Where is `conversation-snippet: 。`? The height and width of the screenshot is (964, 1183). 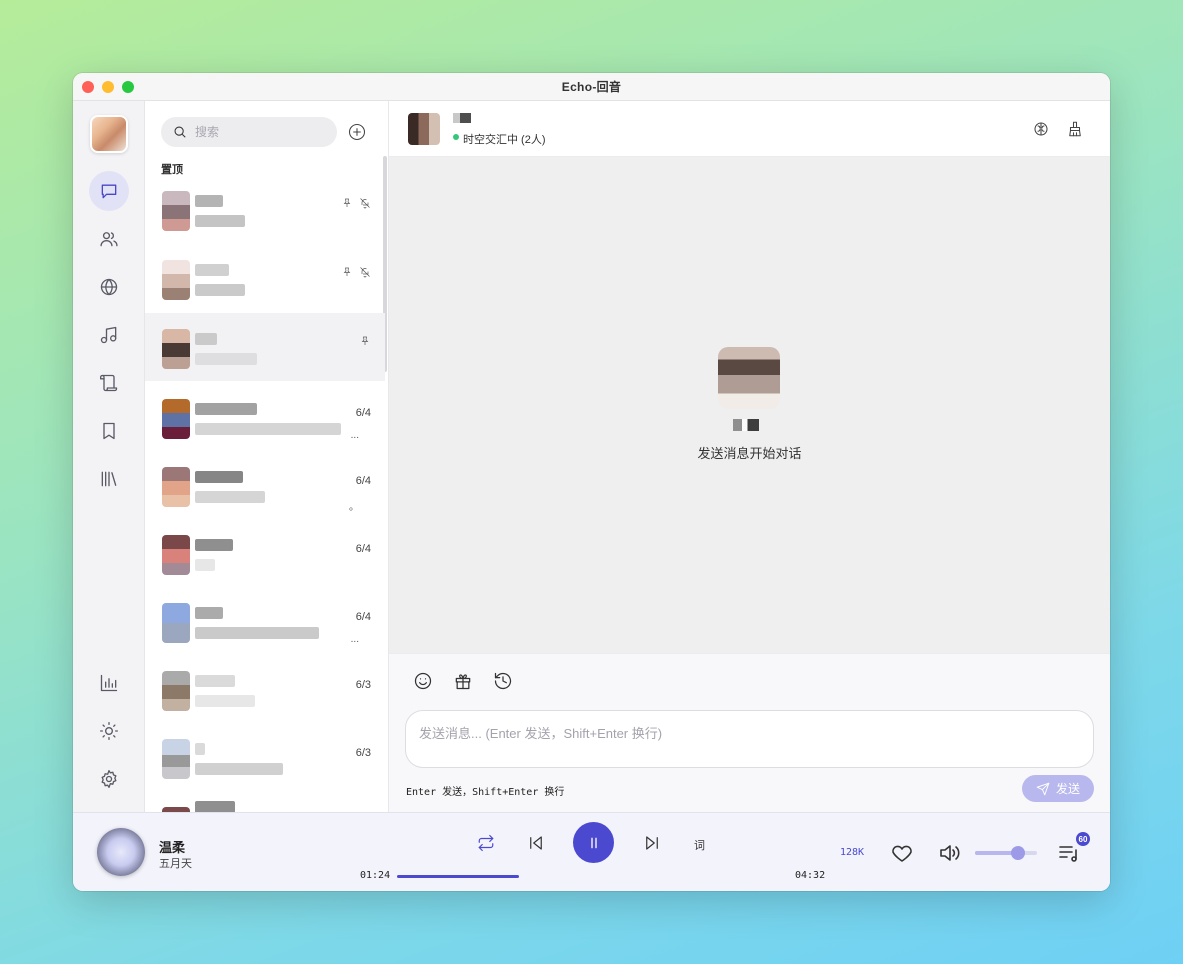
conversation-snippet: 。 is located at coordinates (354, 507).